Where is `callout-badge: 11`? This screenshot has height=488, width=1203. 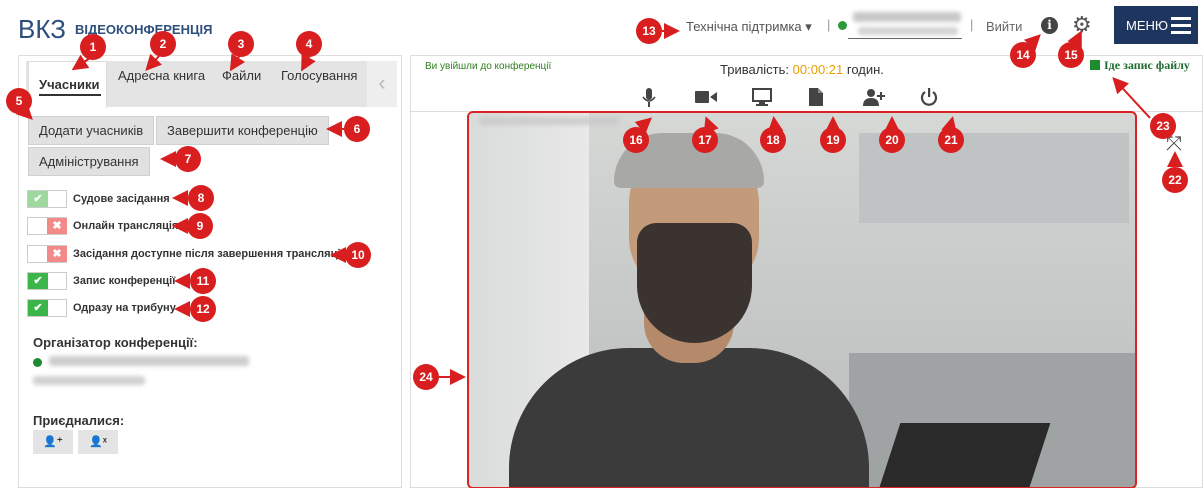
callout-badge: 11 is located at coordinates (203, 281).